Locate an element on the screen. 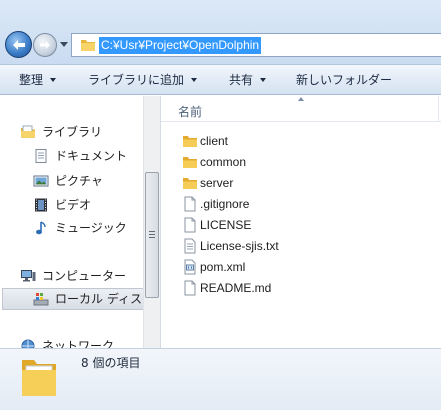  music-note-icon is located at coordinates (41, 228).